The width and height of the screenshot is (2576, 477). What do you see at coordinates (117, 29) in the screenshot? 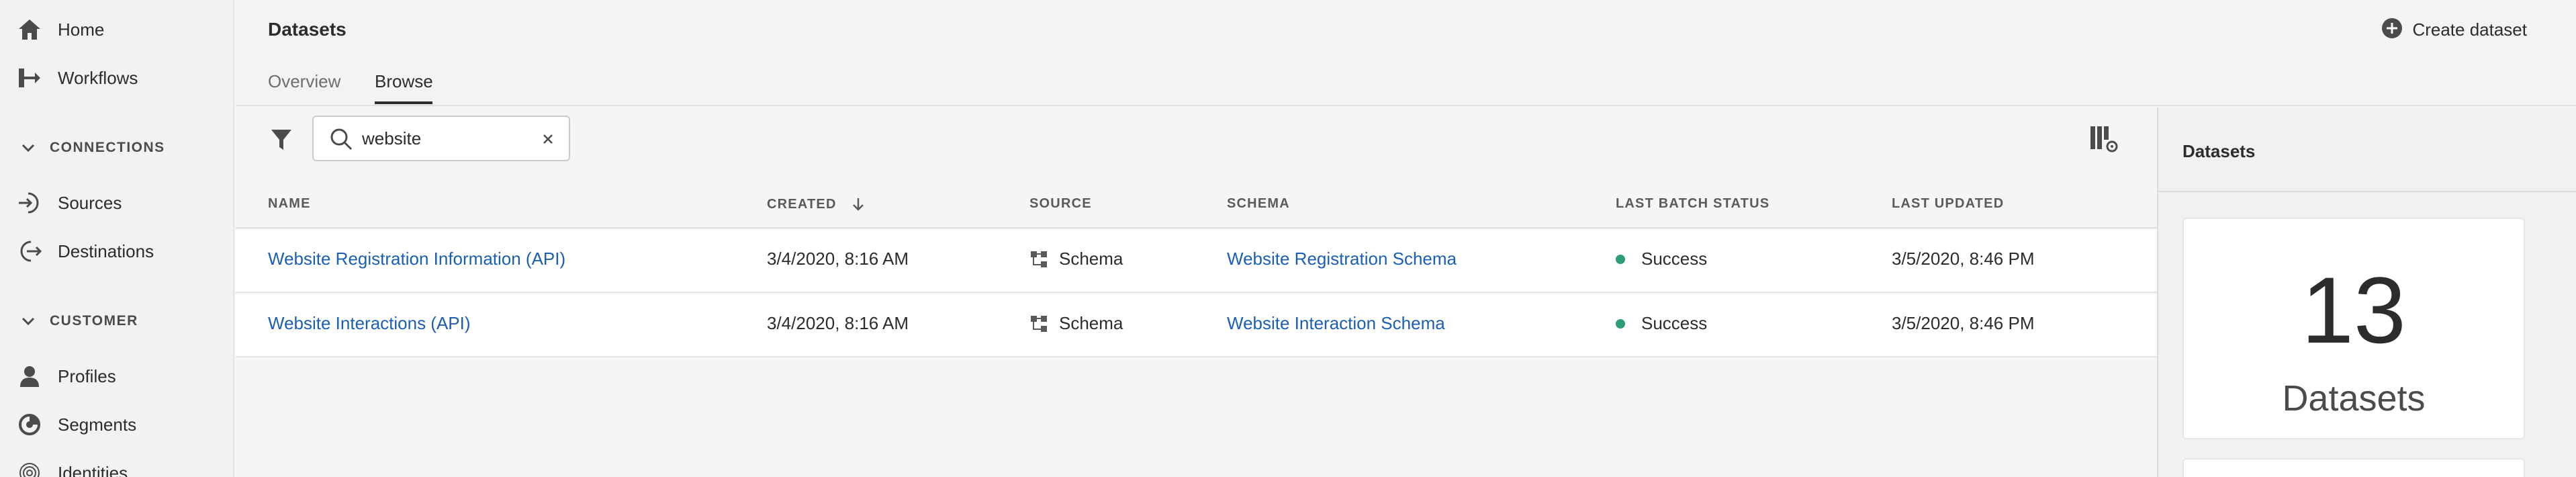
I see `sidebar-item-home: Home` at bounding box center [117, 29].